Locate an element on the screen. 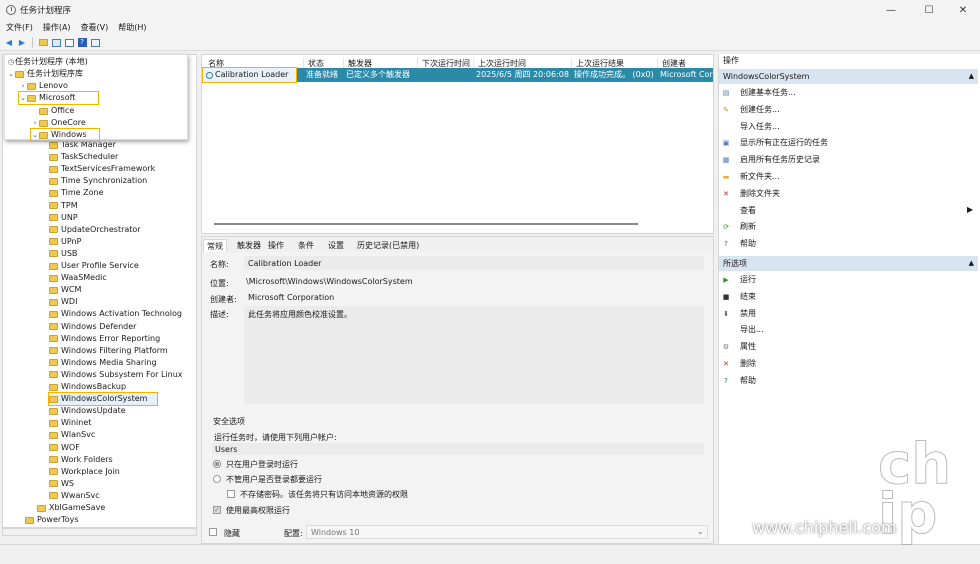  tab-actions: 操作 is located at coordinates (276, 245).